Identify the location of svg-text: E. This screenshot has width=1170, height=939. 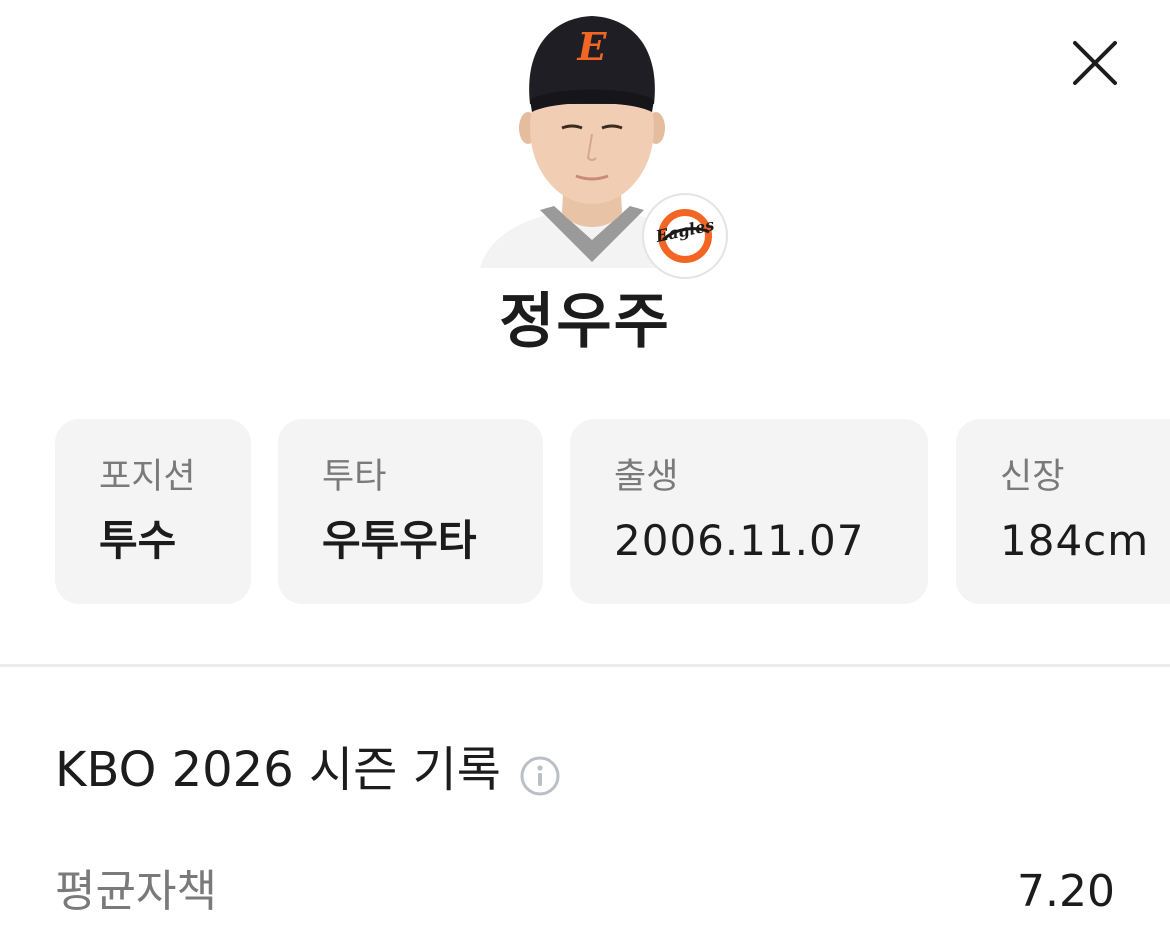
(592, 46).